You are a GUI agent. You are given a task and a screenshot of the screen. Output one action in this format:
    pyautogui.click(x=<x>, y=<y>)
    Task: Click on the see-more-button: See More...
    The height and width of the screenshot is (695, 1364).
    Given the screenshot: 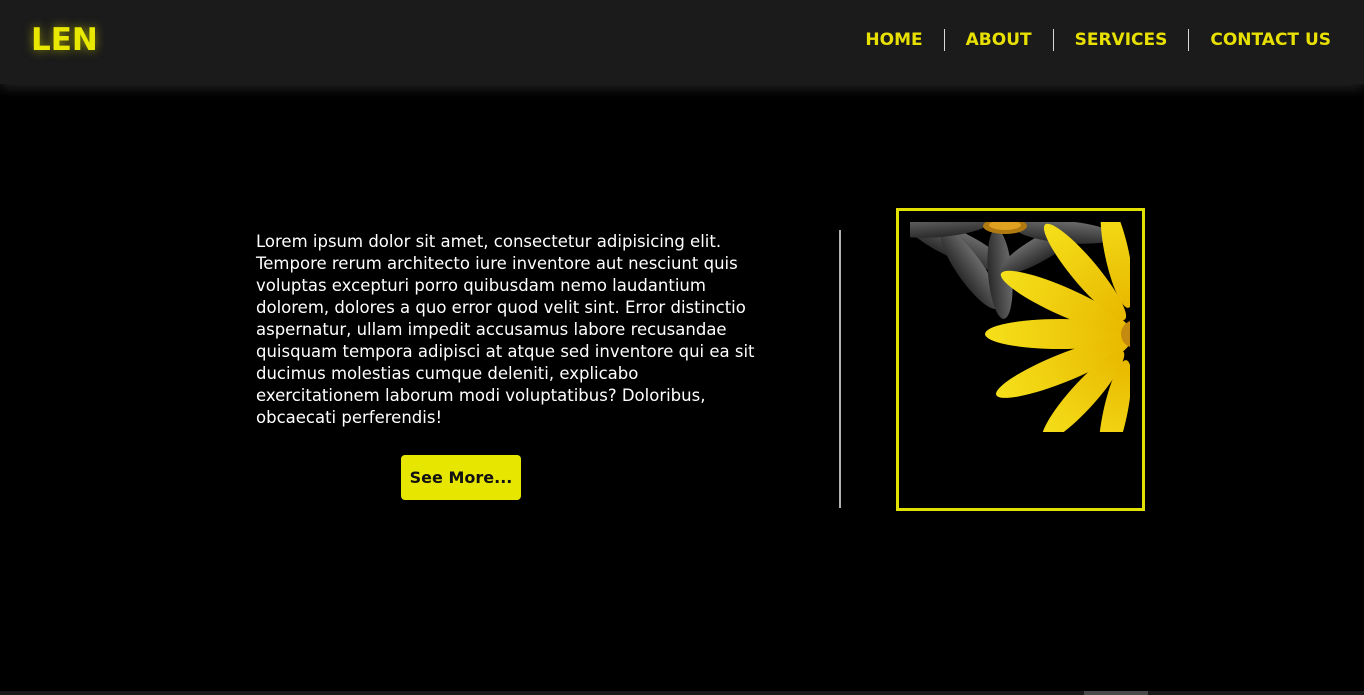 What is the action you would take?
    pyautogui.click(x=461, y=477)
    